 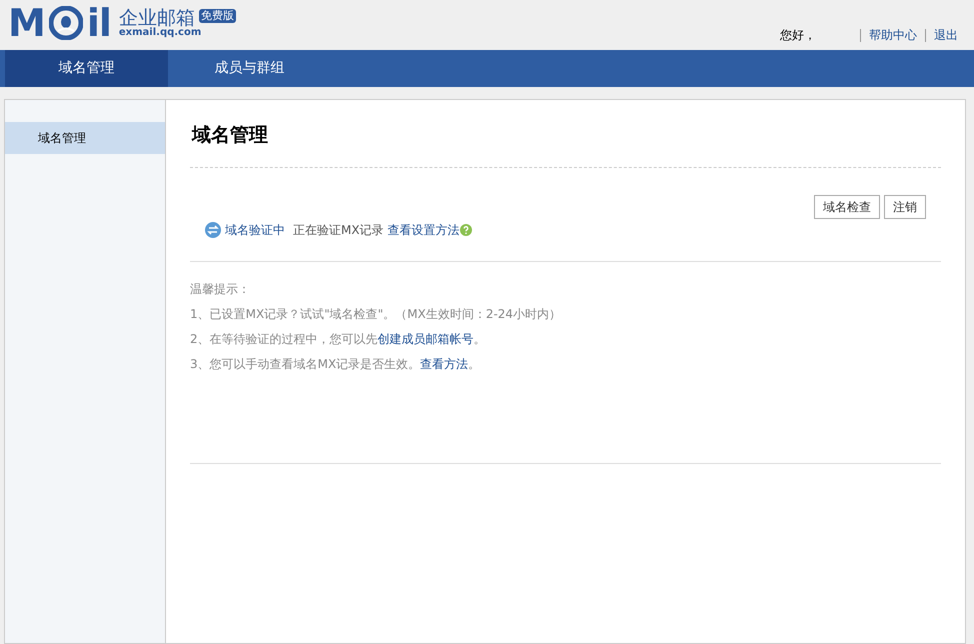 I want to click on tip-link: 创建成员邮箱帐号, so click(x=426, y=339).